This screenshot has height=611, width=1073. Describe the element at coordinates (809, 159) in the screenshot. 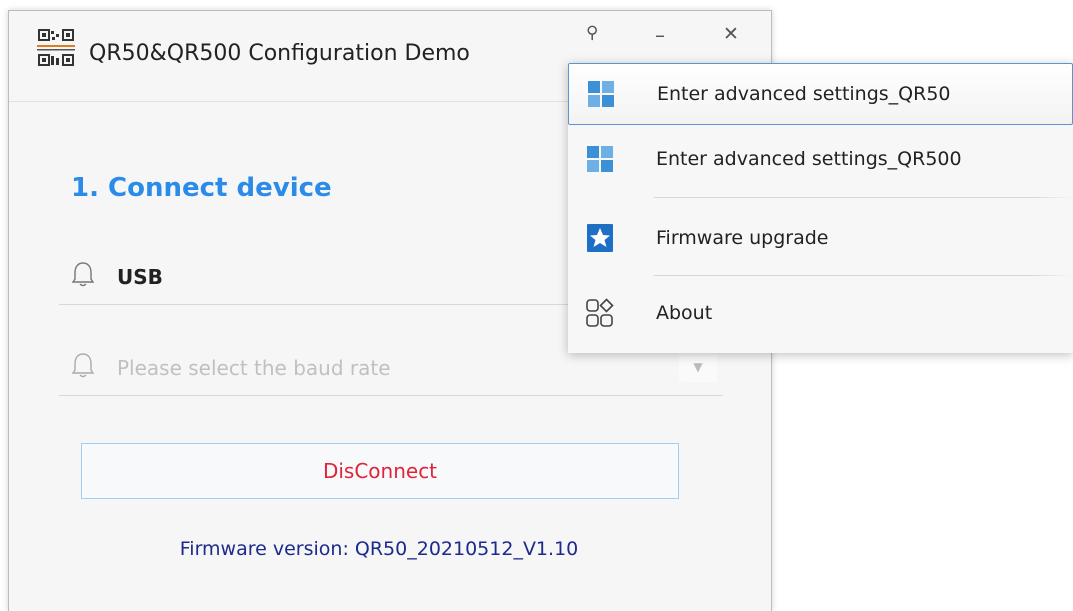

I see `menu-item-label: Enter advanced settings_QR500` at that location.